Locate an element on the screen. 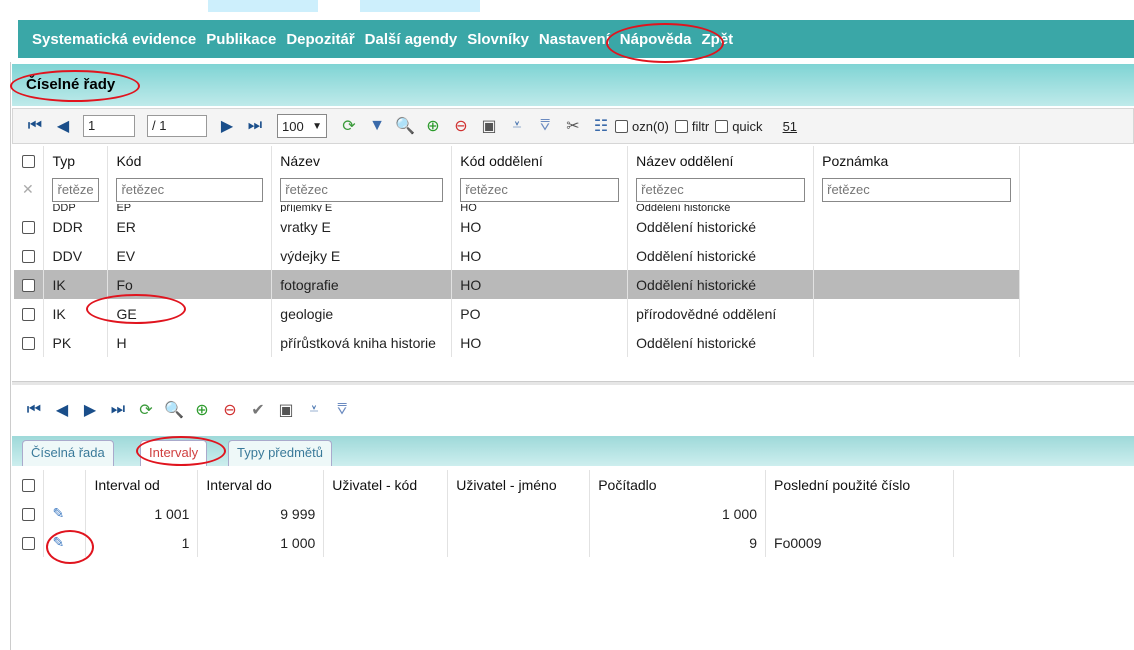 This screenshot has width=1134, height=650. cell-posledni-cislo: Fo0009 is located at coordinates (859, 542).